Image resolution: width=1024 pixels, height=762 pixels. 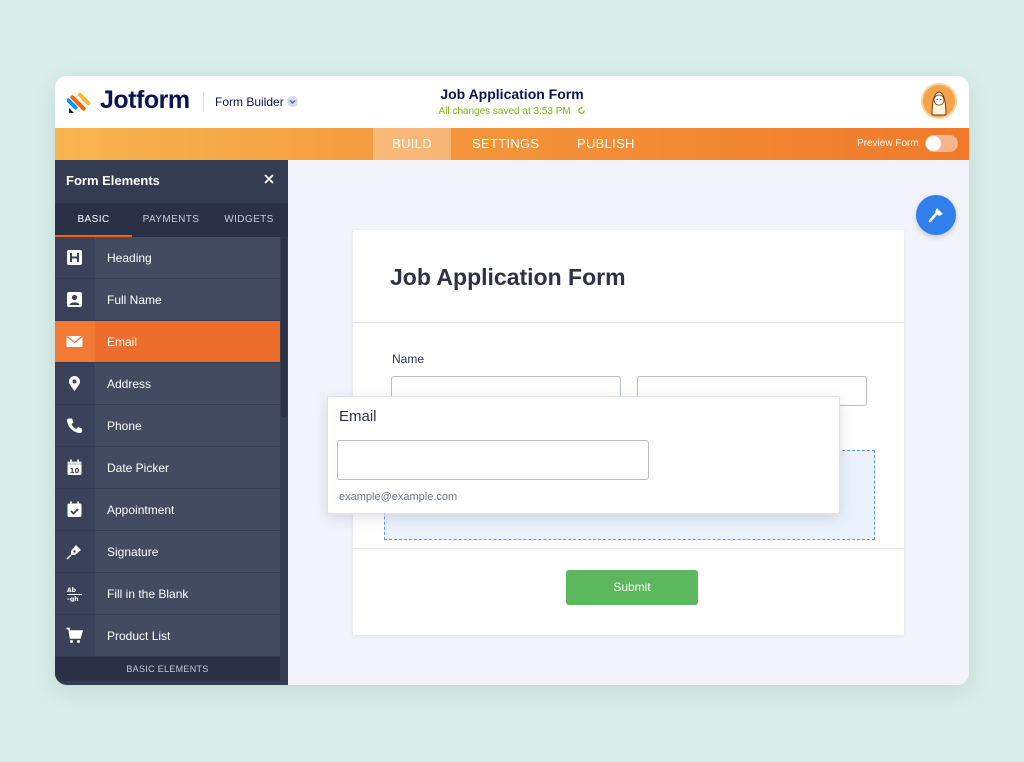 I want to click on close-icon, so click(x=269, y=179).